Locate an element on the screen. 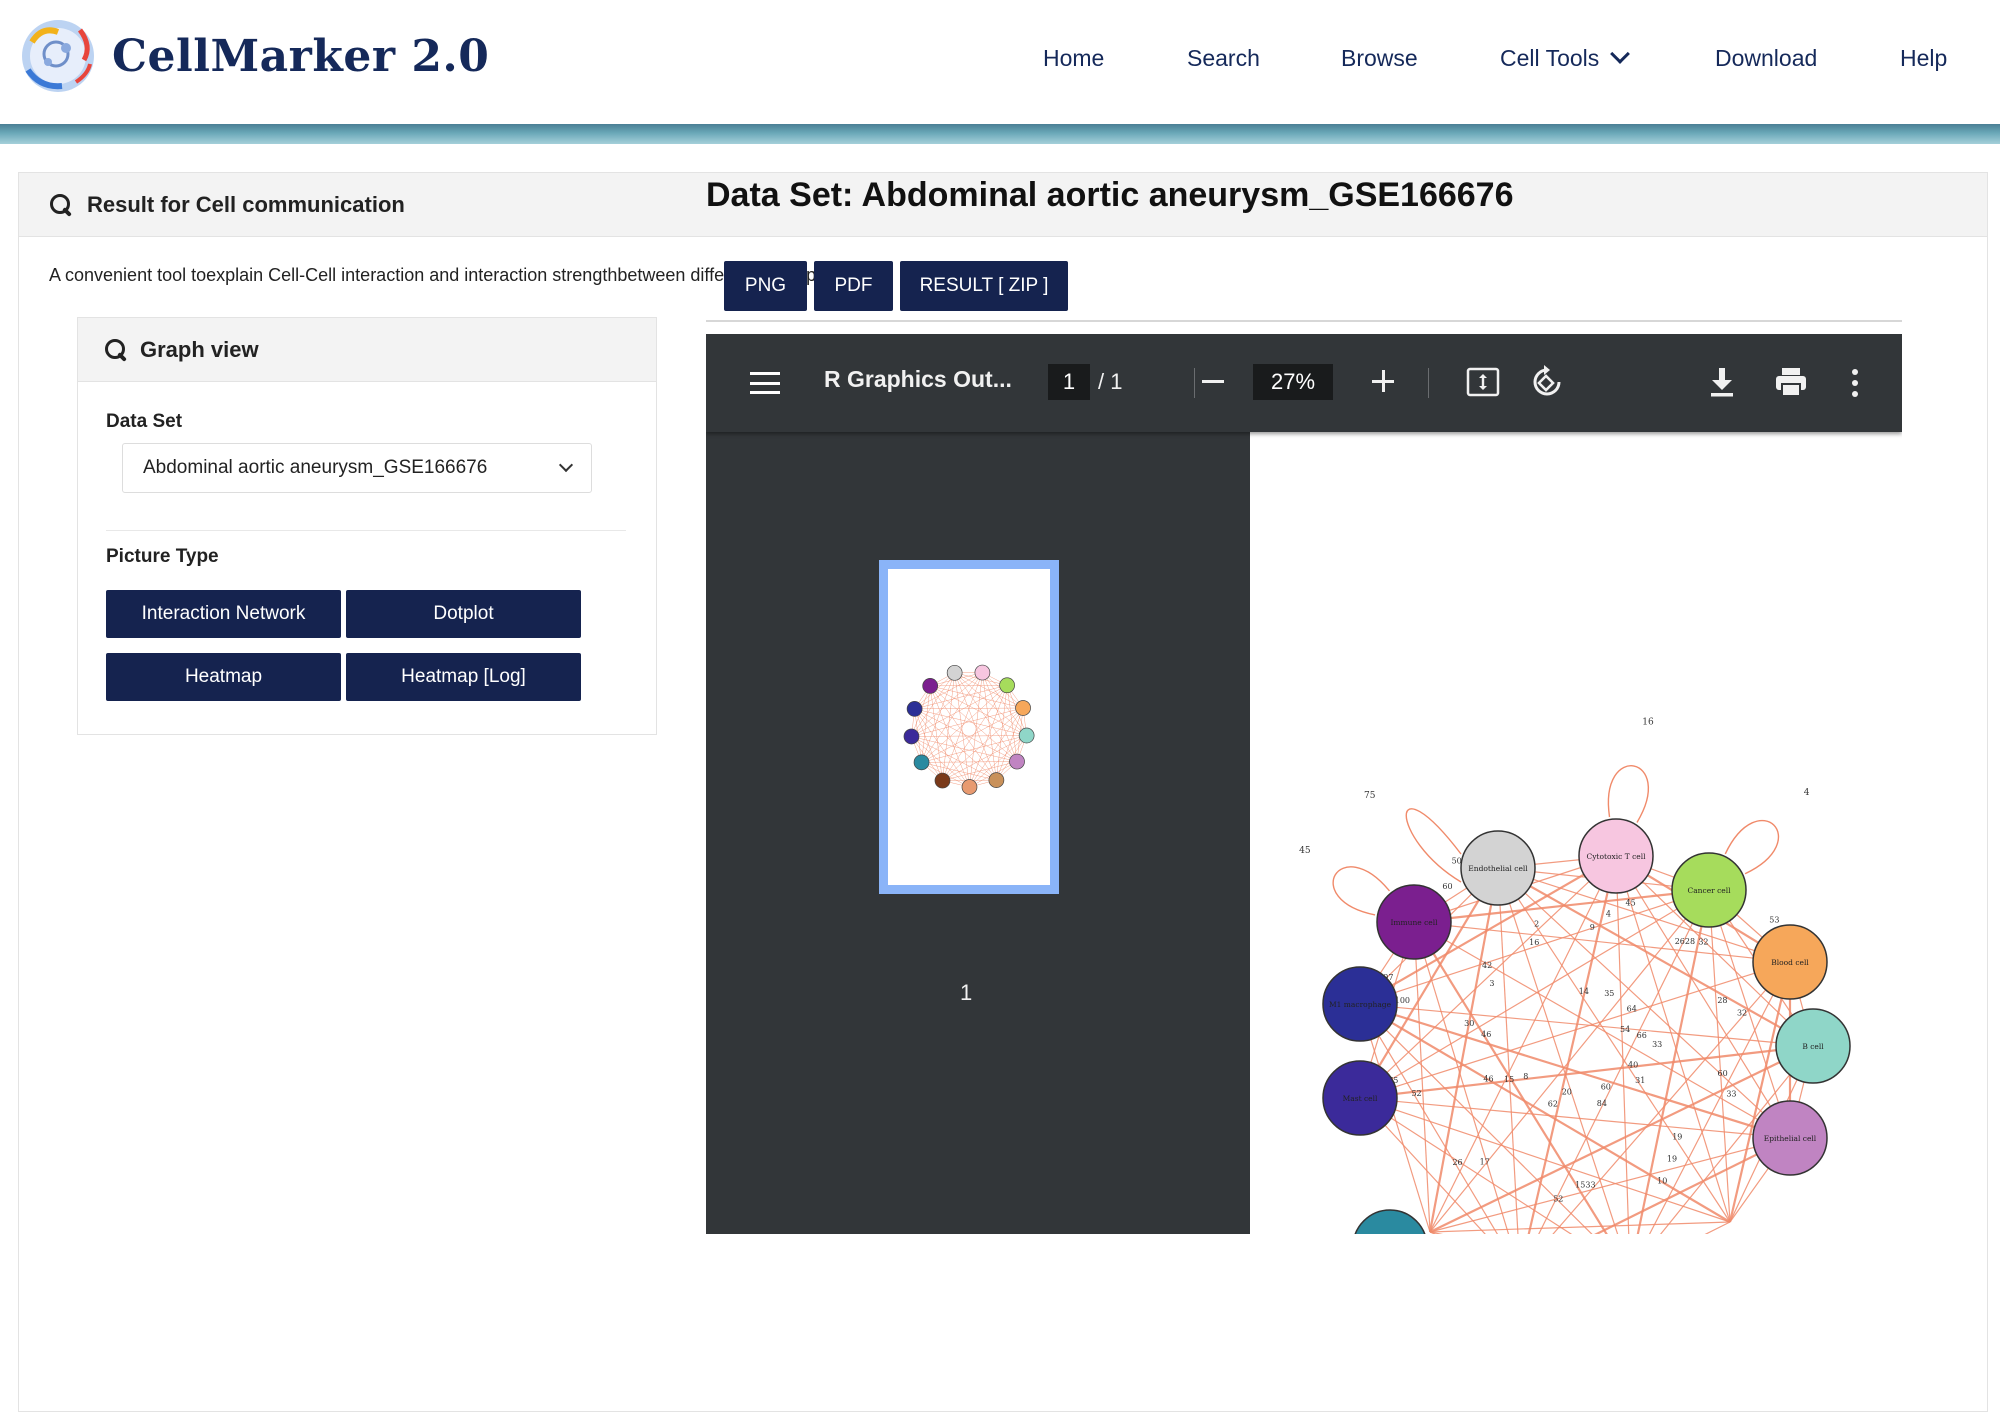  edge-label: 4 is located at coordinates (1608, 913).